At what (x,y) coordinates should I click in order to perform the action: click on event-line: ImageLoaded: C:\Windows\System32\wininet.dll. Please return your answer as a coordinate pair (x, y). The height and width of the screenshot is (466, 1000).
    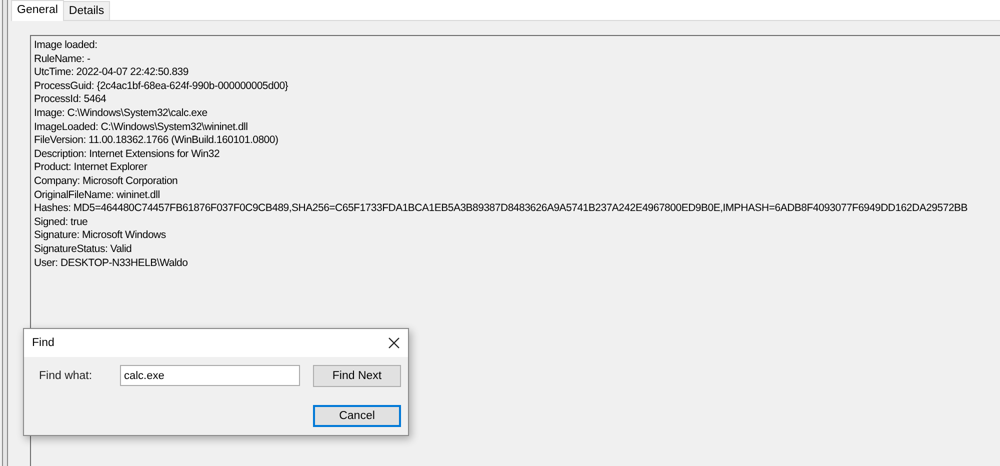
    Looking at the image, I should click on (141, 127).